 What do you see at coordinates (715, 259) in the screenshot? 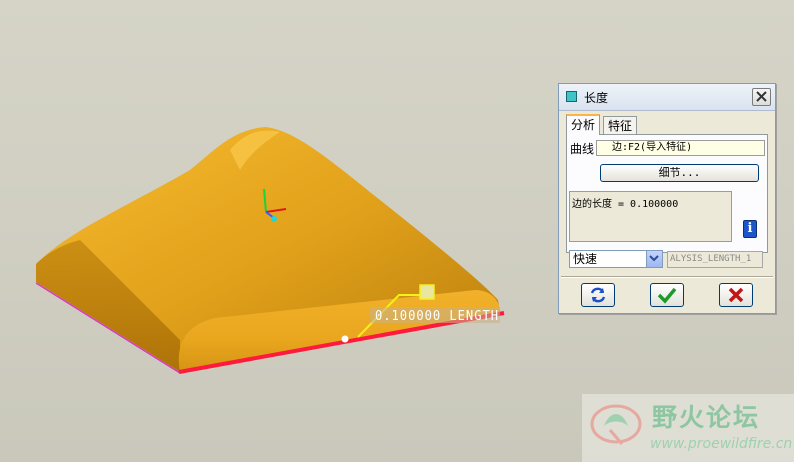
I see `feature-name-field: ALYSIS_LENGTH_1` at bounding box center [715, 259].